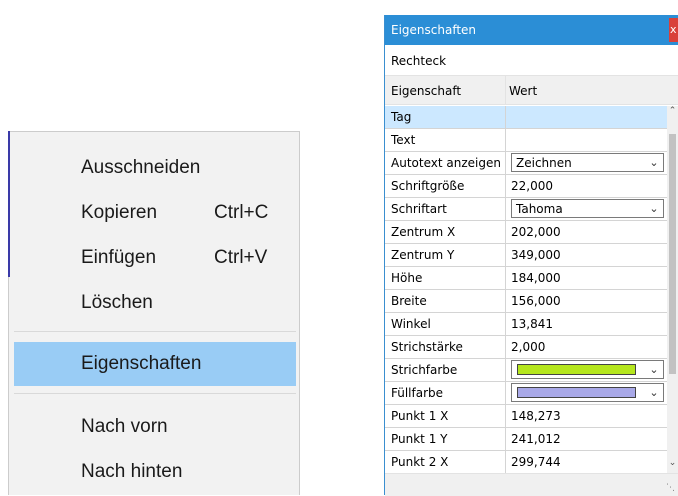 This screenshot has height=496, width=678. What do you see at coordinates (670, 488) in the screenshot?
I see `resize-grip-icon: ⋱` at bounding box center [670, 488].